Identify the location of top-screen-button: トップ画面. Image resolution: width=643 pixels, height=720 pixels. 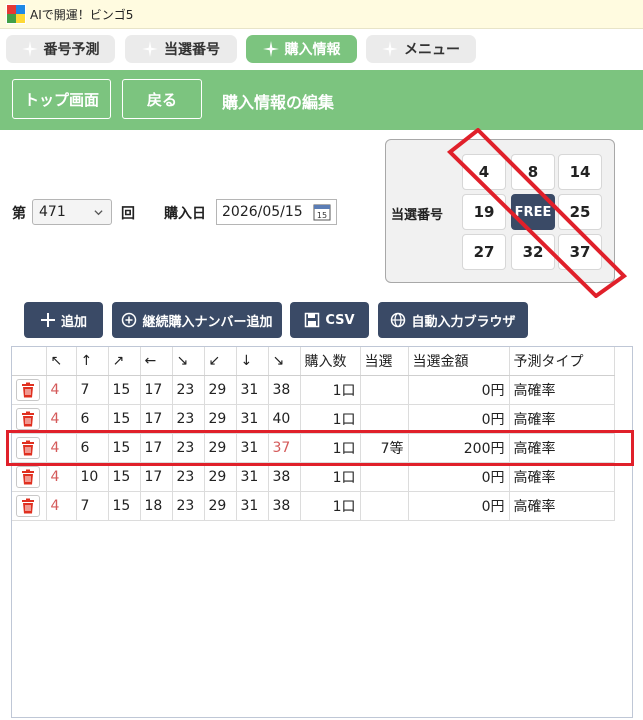
(61, 99).